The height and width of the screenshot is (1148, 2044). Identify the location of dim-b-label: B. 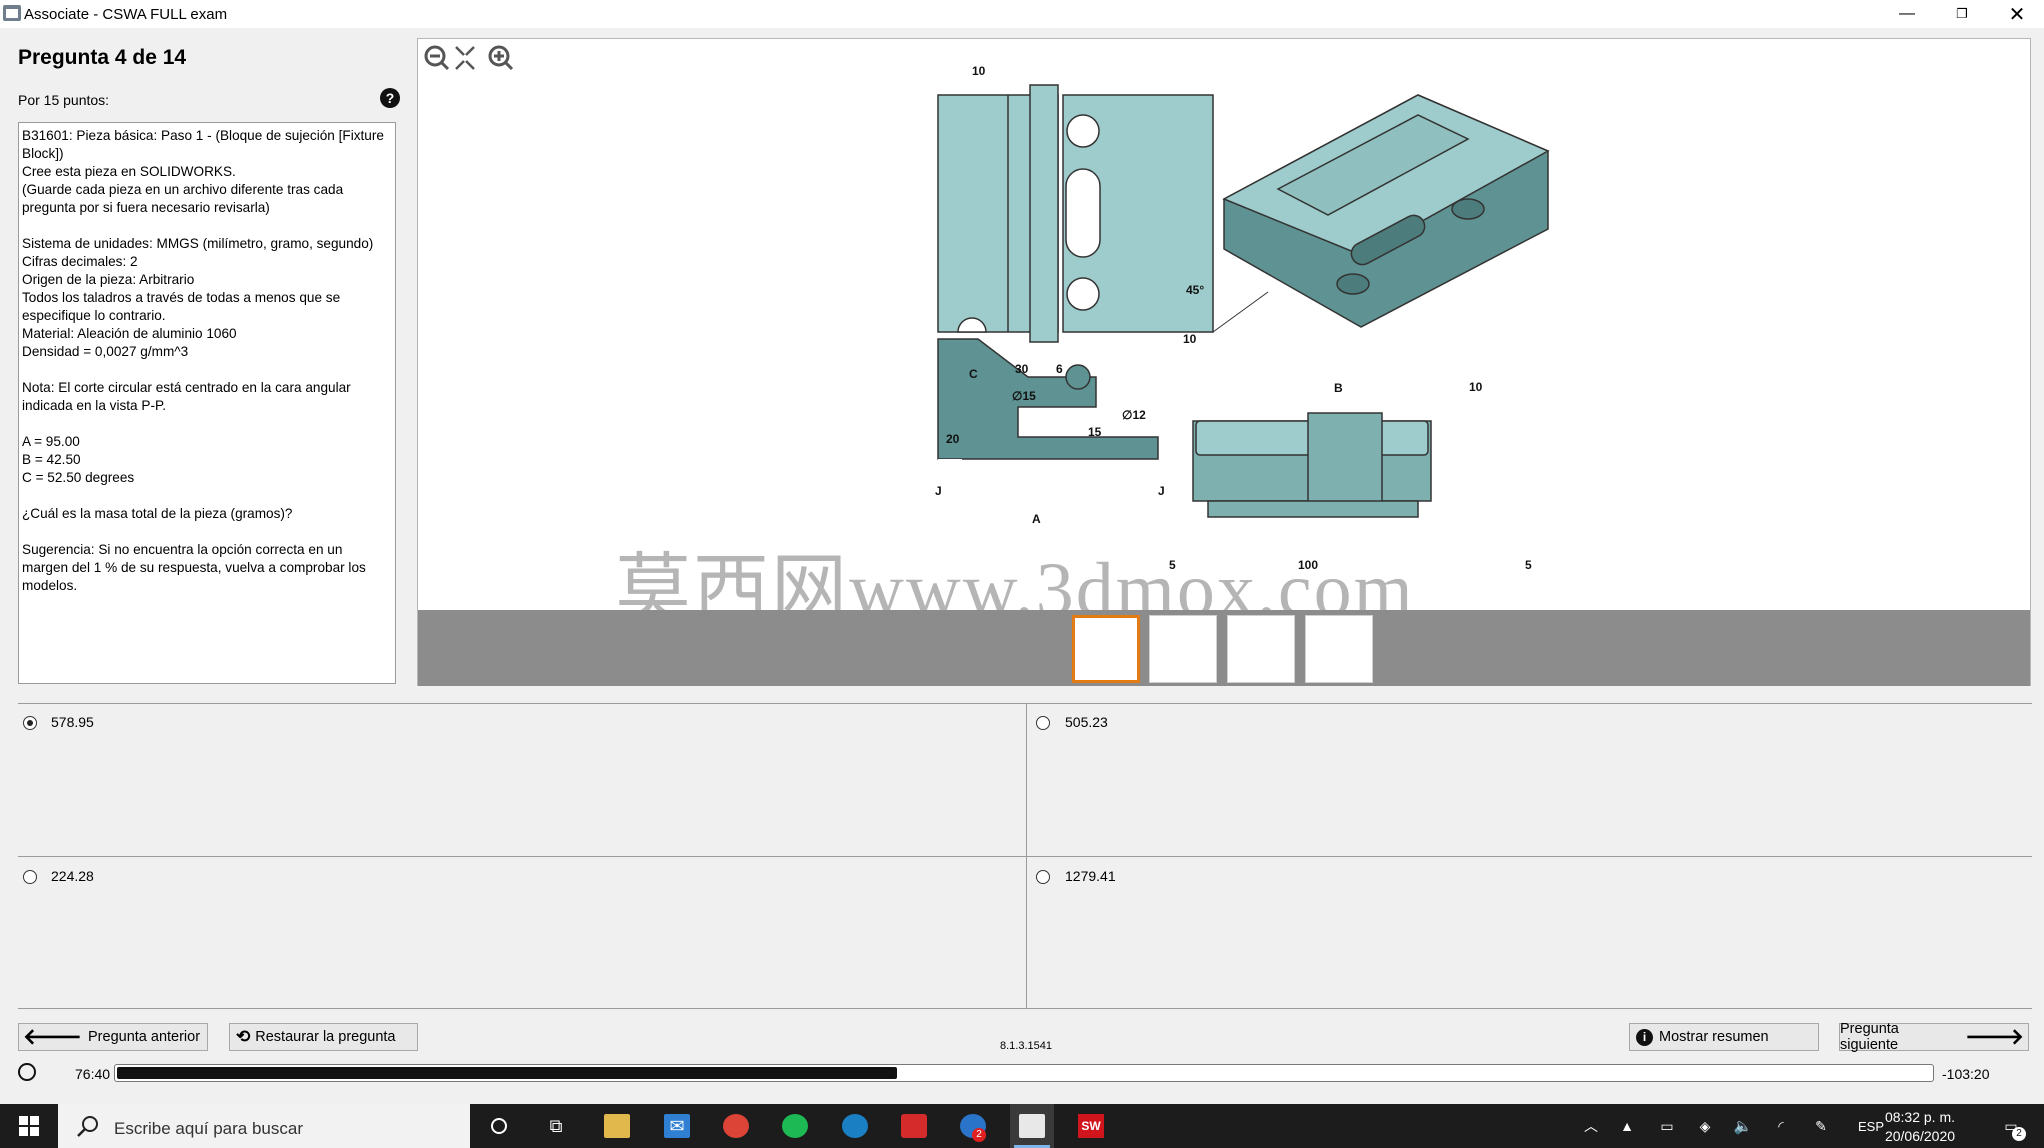
(1338, 388).